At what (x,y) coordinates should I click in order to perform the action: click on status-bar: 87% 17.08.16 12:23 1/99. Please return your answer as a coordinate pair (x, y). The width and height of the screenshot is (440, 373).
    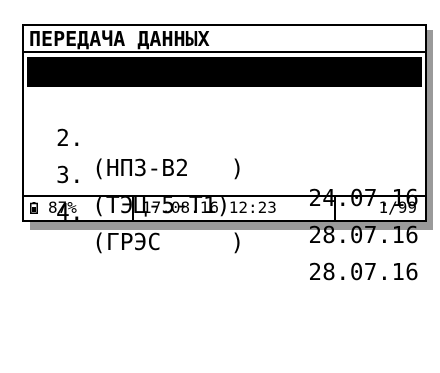
    Looking at the image, I should click on (224, 207).